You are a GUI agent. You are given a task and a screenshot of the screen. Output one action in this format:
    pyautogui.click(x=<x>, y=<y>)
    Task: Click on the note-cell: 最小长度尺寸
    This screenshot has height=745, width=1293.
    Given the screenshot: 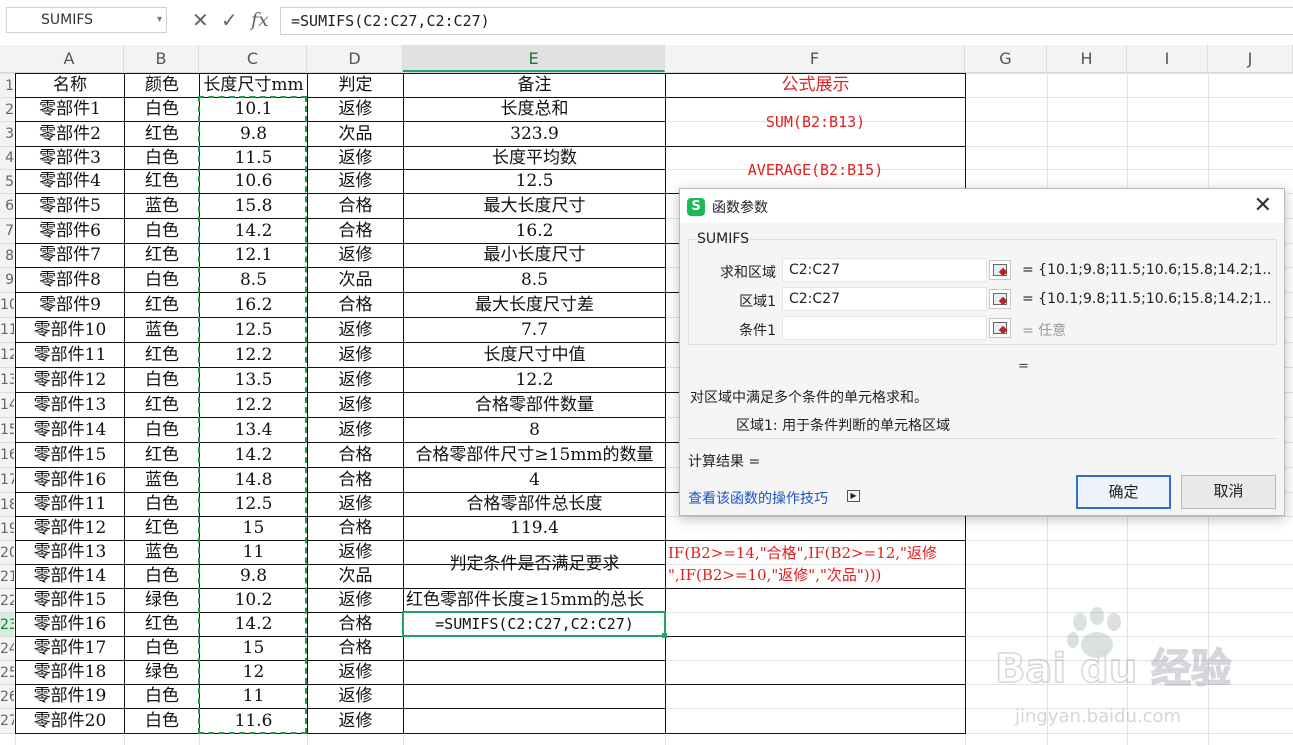 What is the action you would take?
    pyautogui.click(x=534, y=255)
    